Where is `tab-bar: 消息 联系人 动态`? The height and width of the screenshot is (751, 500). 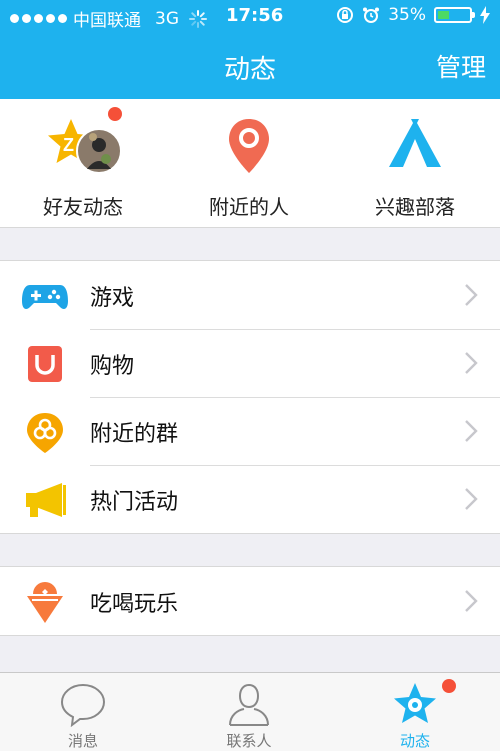 tab-bar: 消息 联系人 动态 is located at coordinates (250, 711).